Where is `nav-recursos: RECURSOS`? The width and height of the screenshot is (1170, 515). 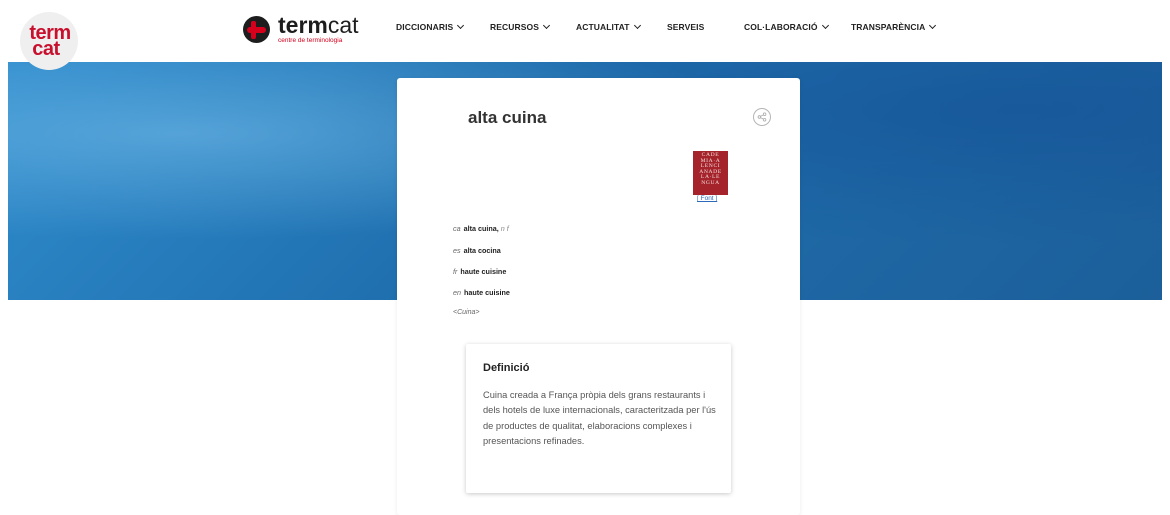 nav-recursos: RECURSOS is located at coordinates (520, 26).